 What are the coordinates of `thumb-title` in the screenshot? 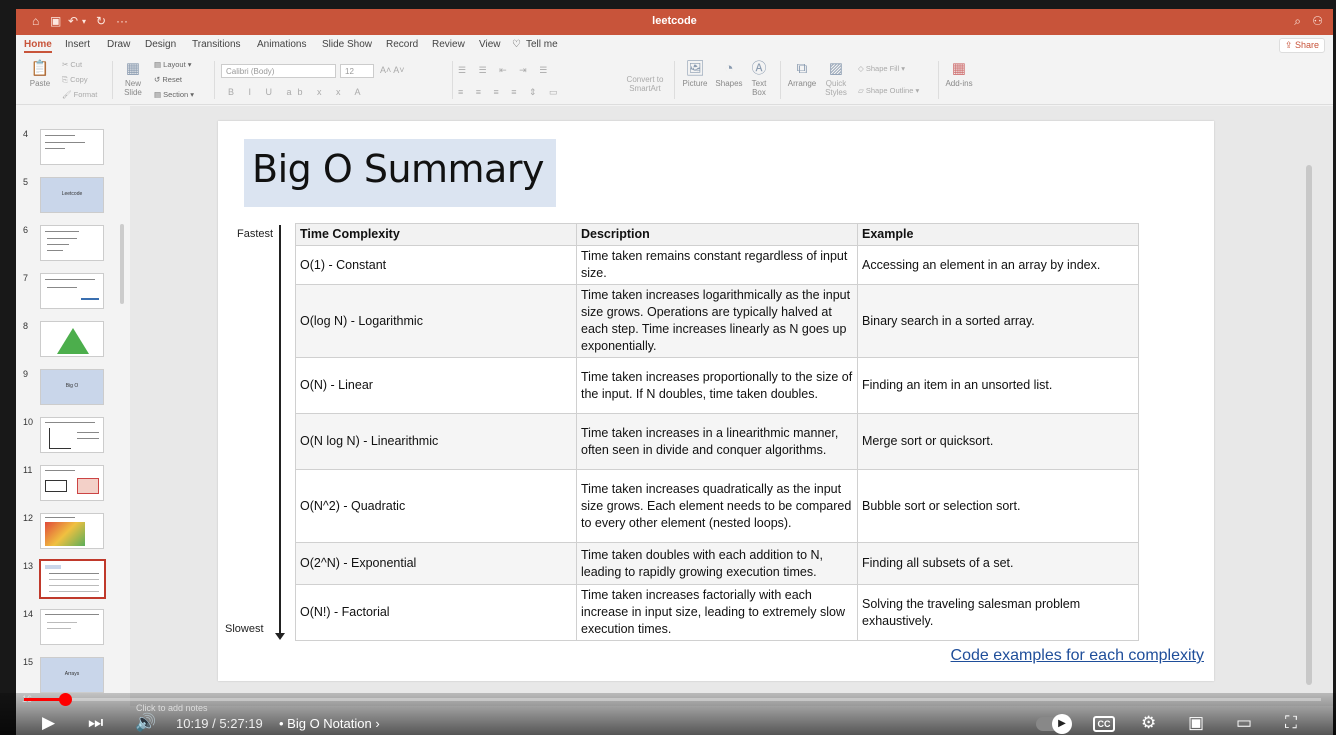 It's located at (53, 567).